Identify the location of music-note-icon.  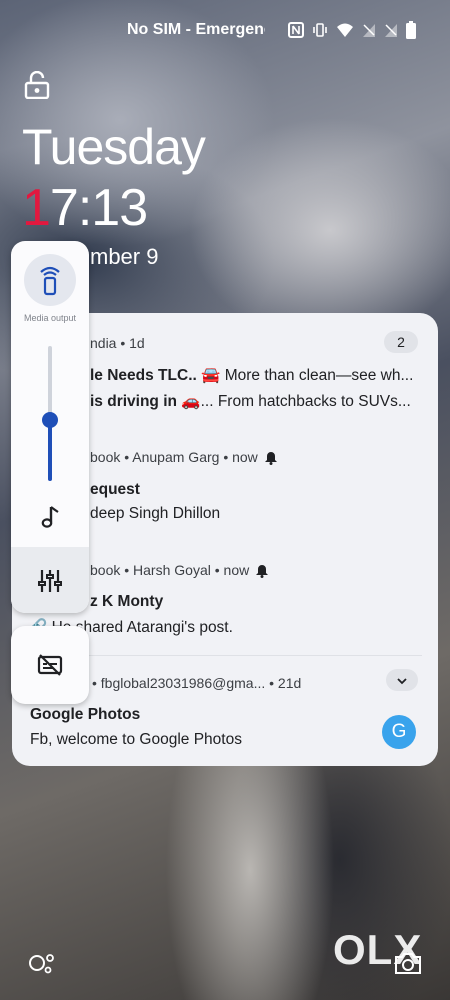
(50, 517).